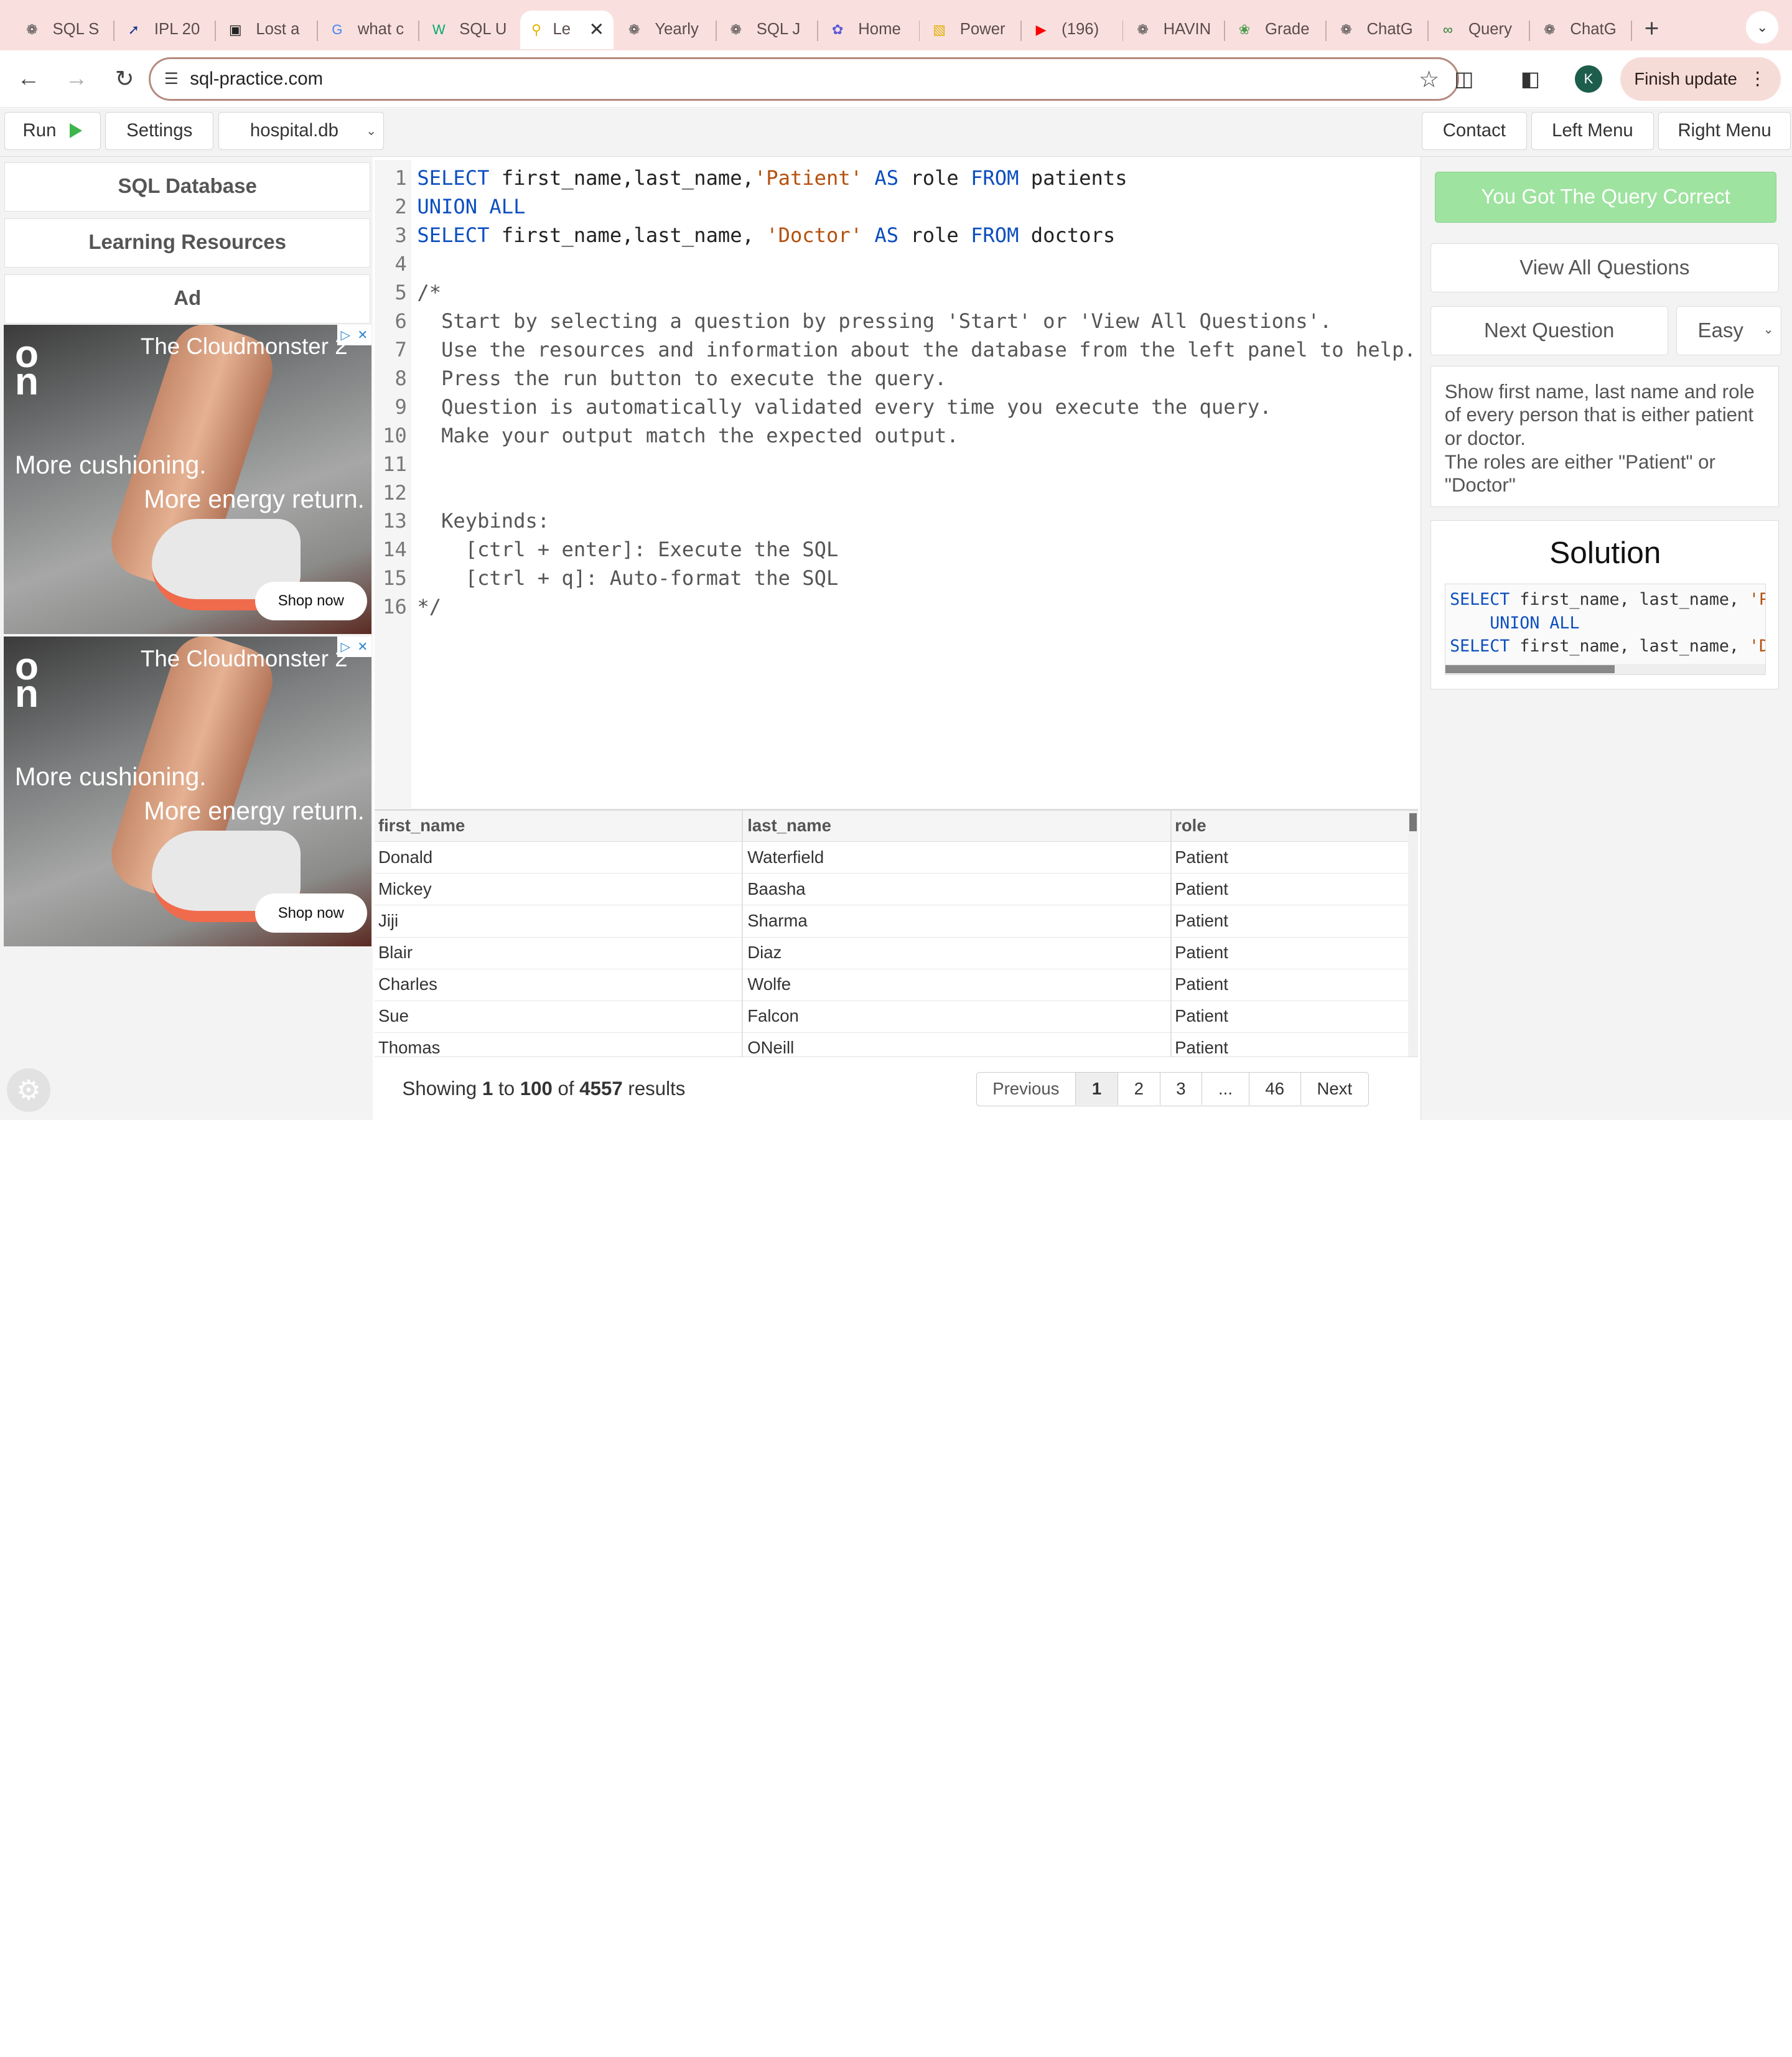  I want to click on next-question-button: Next Question, so click(1549, 331).